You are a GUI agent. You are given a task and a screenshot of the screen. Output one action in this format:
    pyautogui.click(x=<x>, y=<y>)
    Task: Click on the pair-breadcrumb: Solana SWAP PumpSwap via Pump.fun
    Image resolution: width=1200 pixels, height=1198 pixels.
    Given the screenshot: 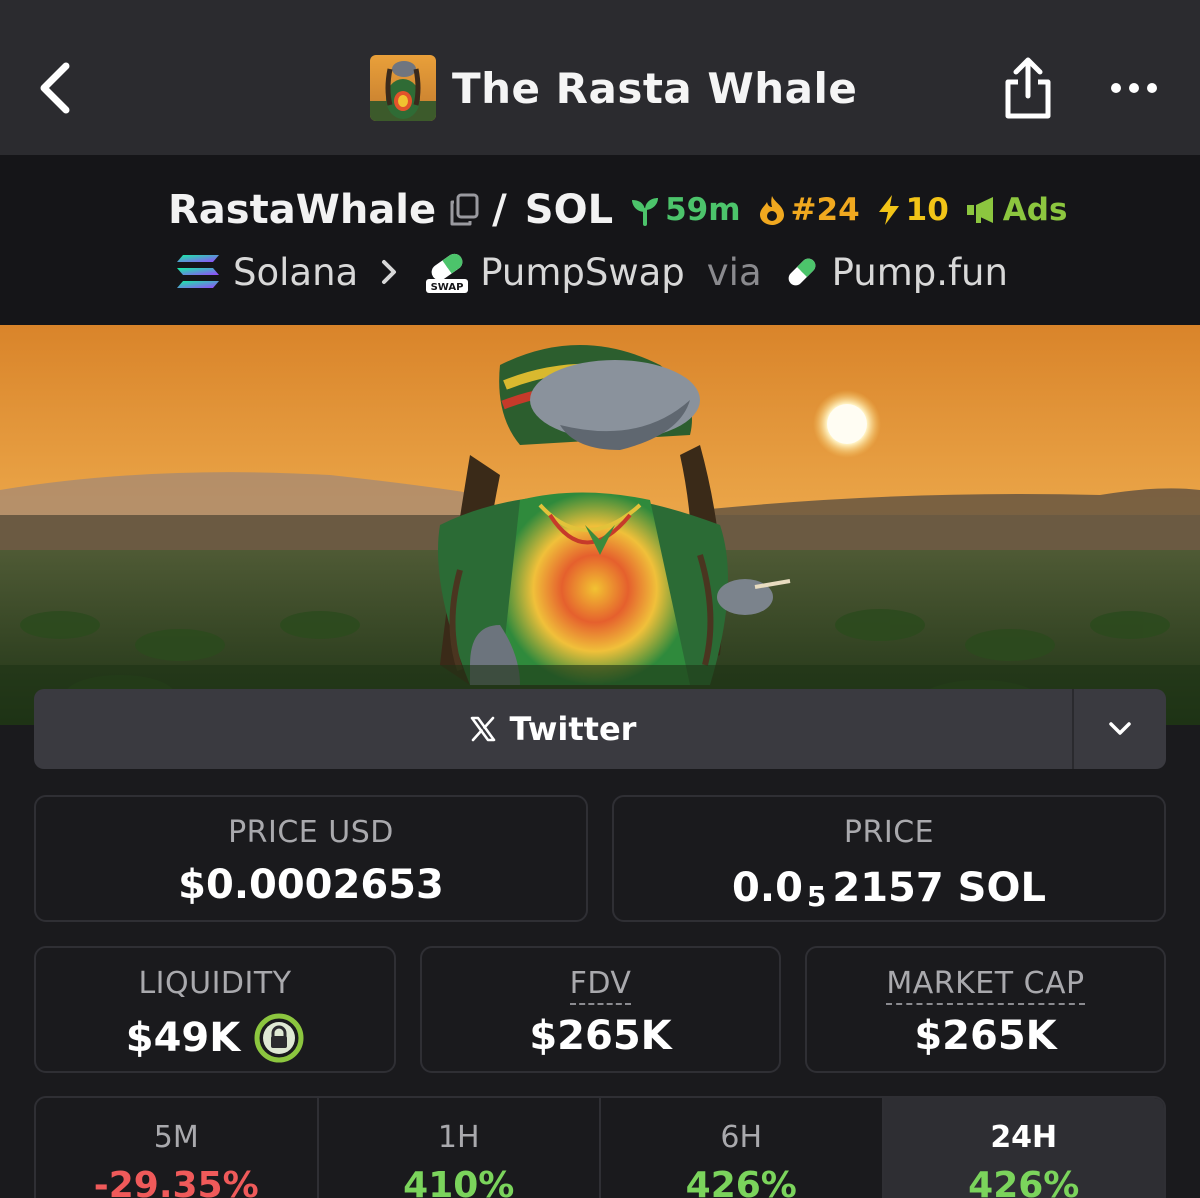 What is the action you would take?
    pyautogui.click(x=591, y=272)
    